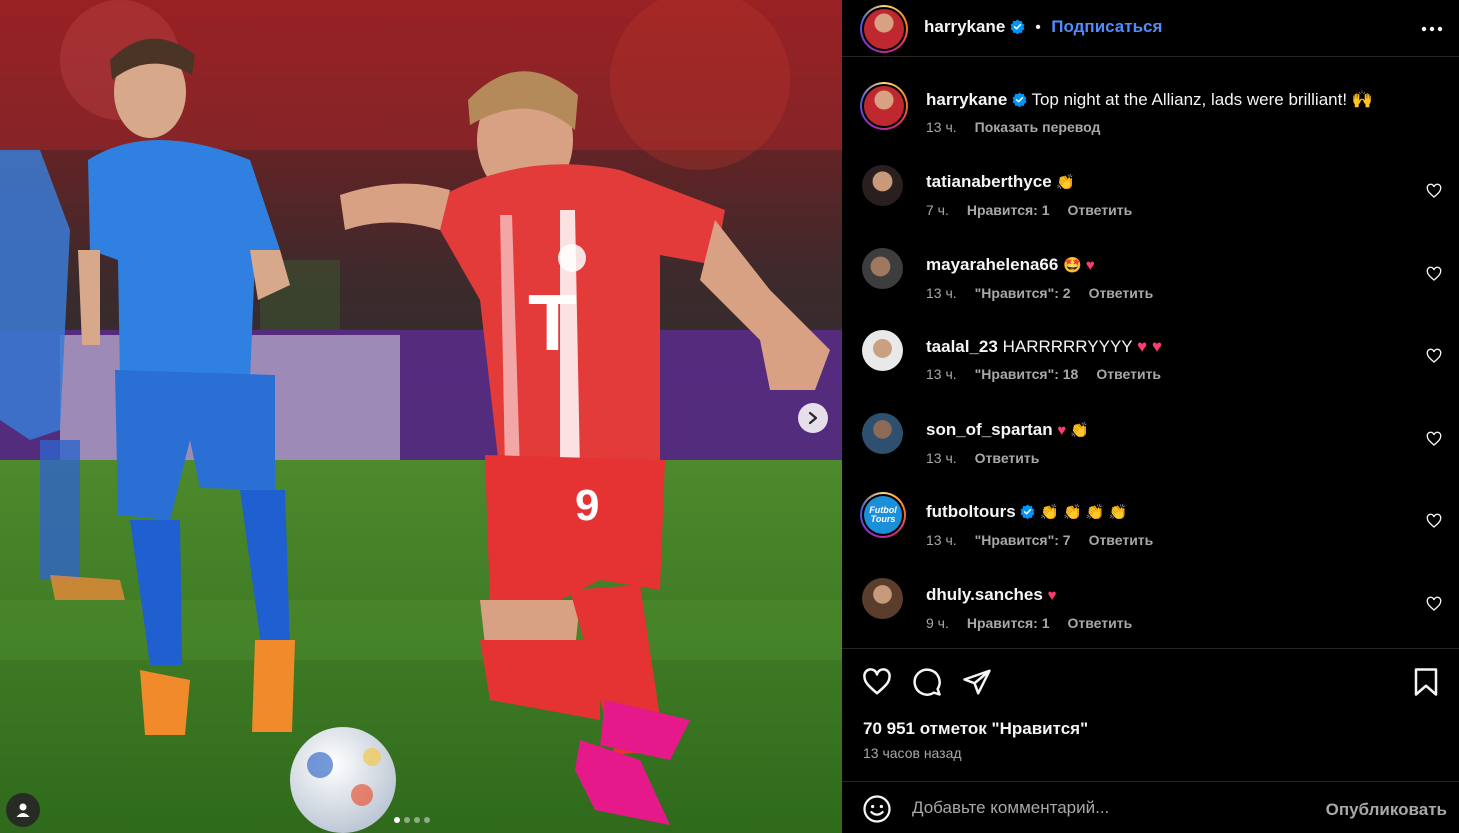 This screenshot has width=1459, height=833. What do you see at coordinates (1082, 346) in the screenshot?
I see `comment-text: HARRRRRYYYY ♥ ♥` at bounding box center [1082, 346].